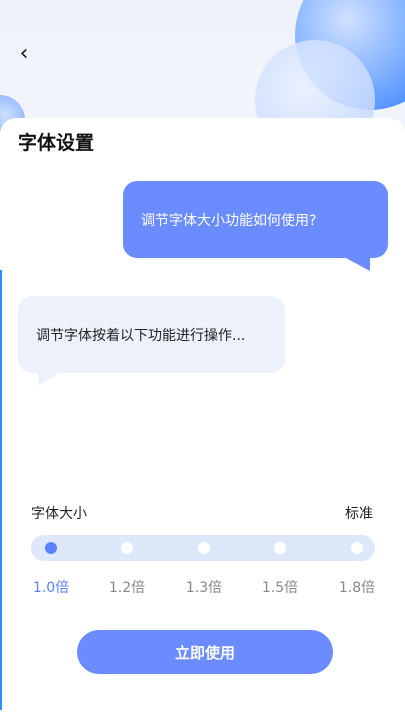  Describe the element at coordinates (204, 587) in the screenshot. I see `scale-label-1-3: 1.3倍` at that location.